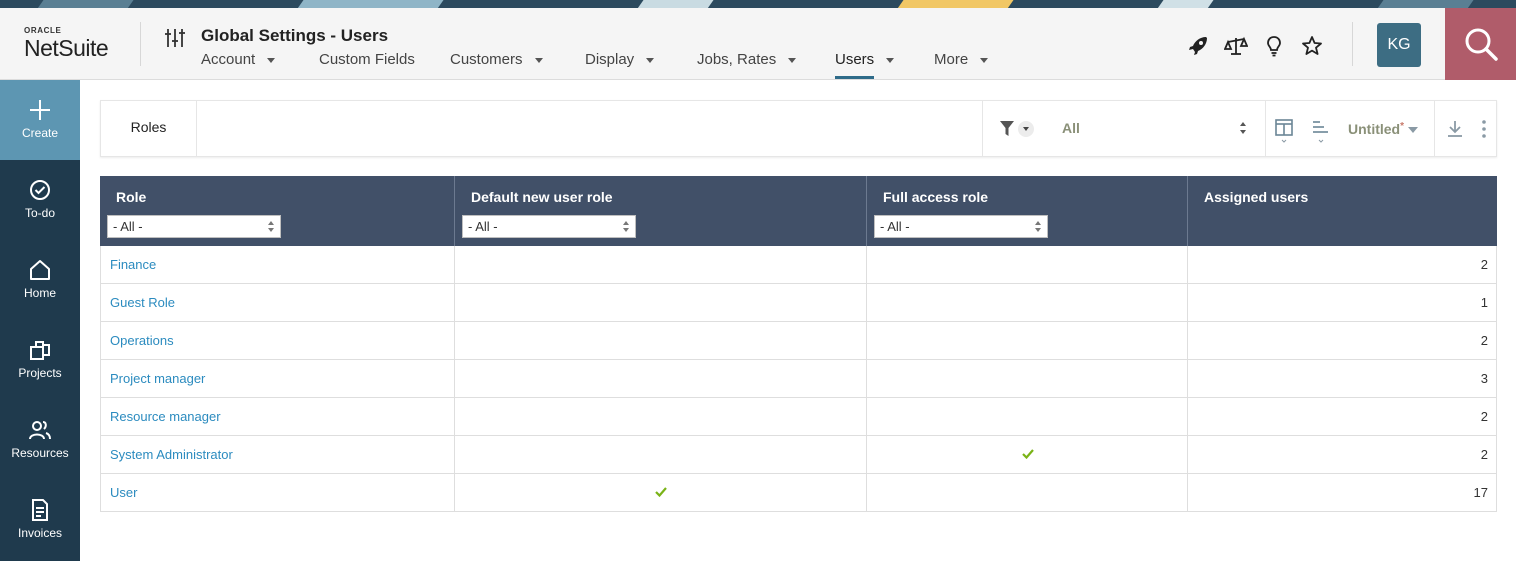  I want to click on table-row: Project manager 3, so click(798, 379).